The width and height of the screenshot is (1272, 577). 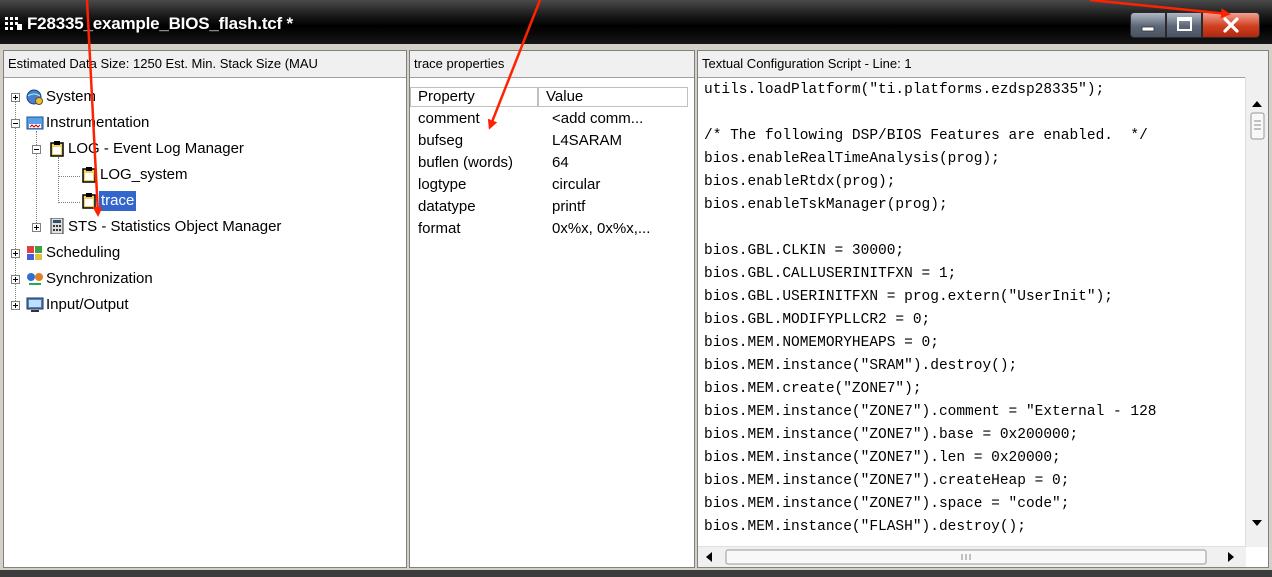 What do you see at coordinates (35, 123) in the screenshot?
I see `instrumentation-icon` at bounding box center [35, 123].